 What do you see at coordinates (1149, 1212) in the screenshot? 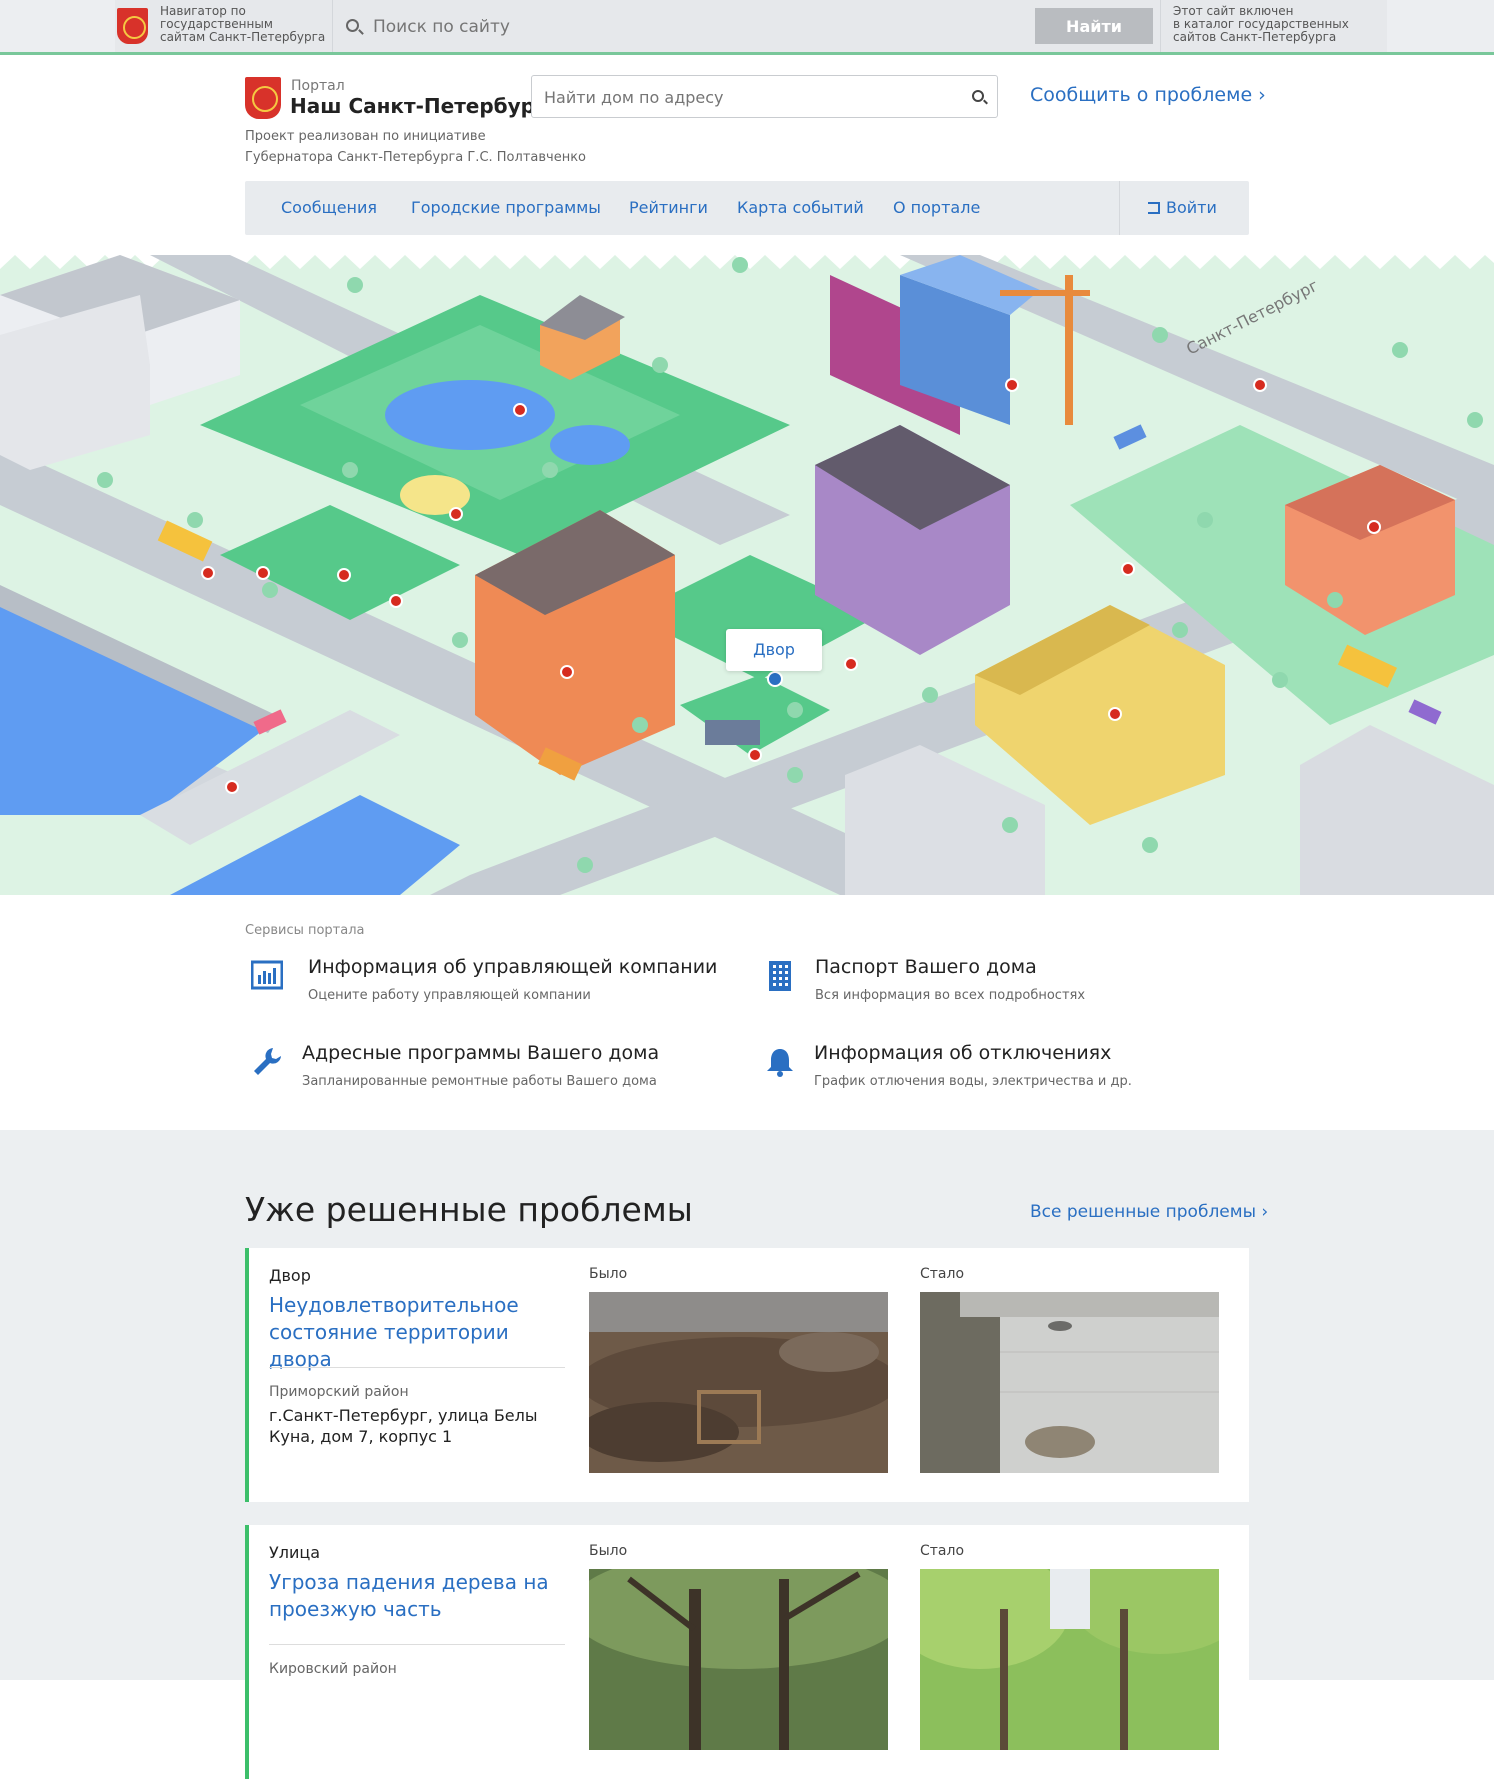
I see `all-solved-link: Все решенные проблемы ›` at bounding box center [1149, 1212].